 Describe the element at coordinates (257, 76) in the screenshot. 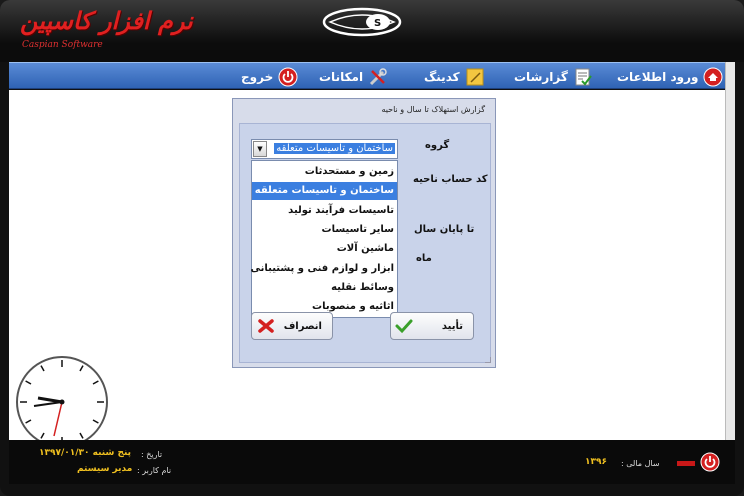

I see `menu-label: خروج` at that location.